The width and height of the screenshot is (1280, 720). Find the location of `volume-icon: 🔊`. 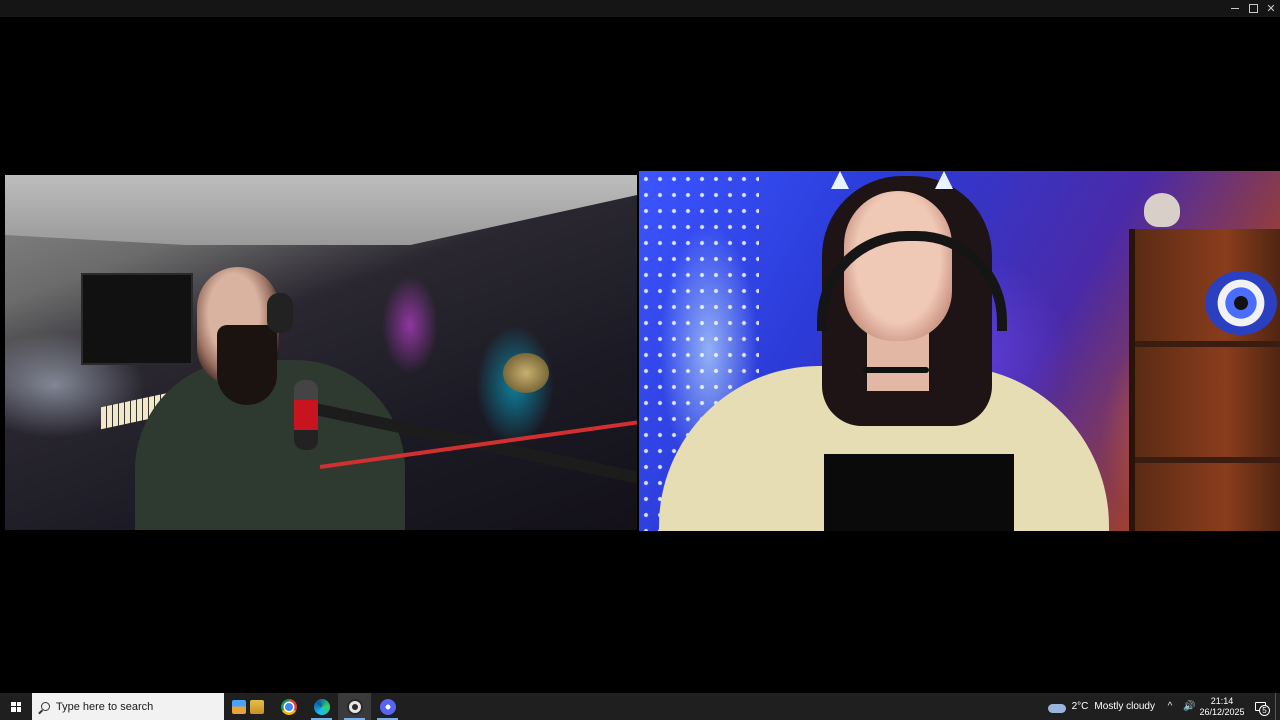

volume-icon: 🔊 is located at coordinates (1189, 706).